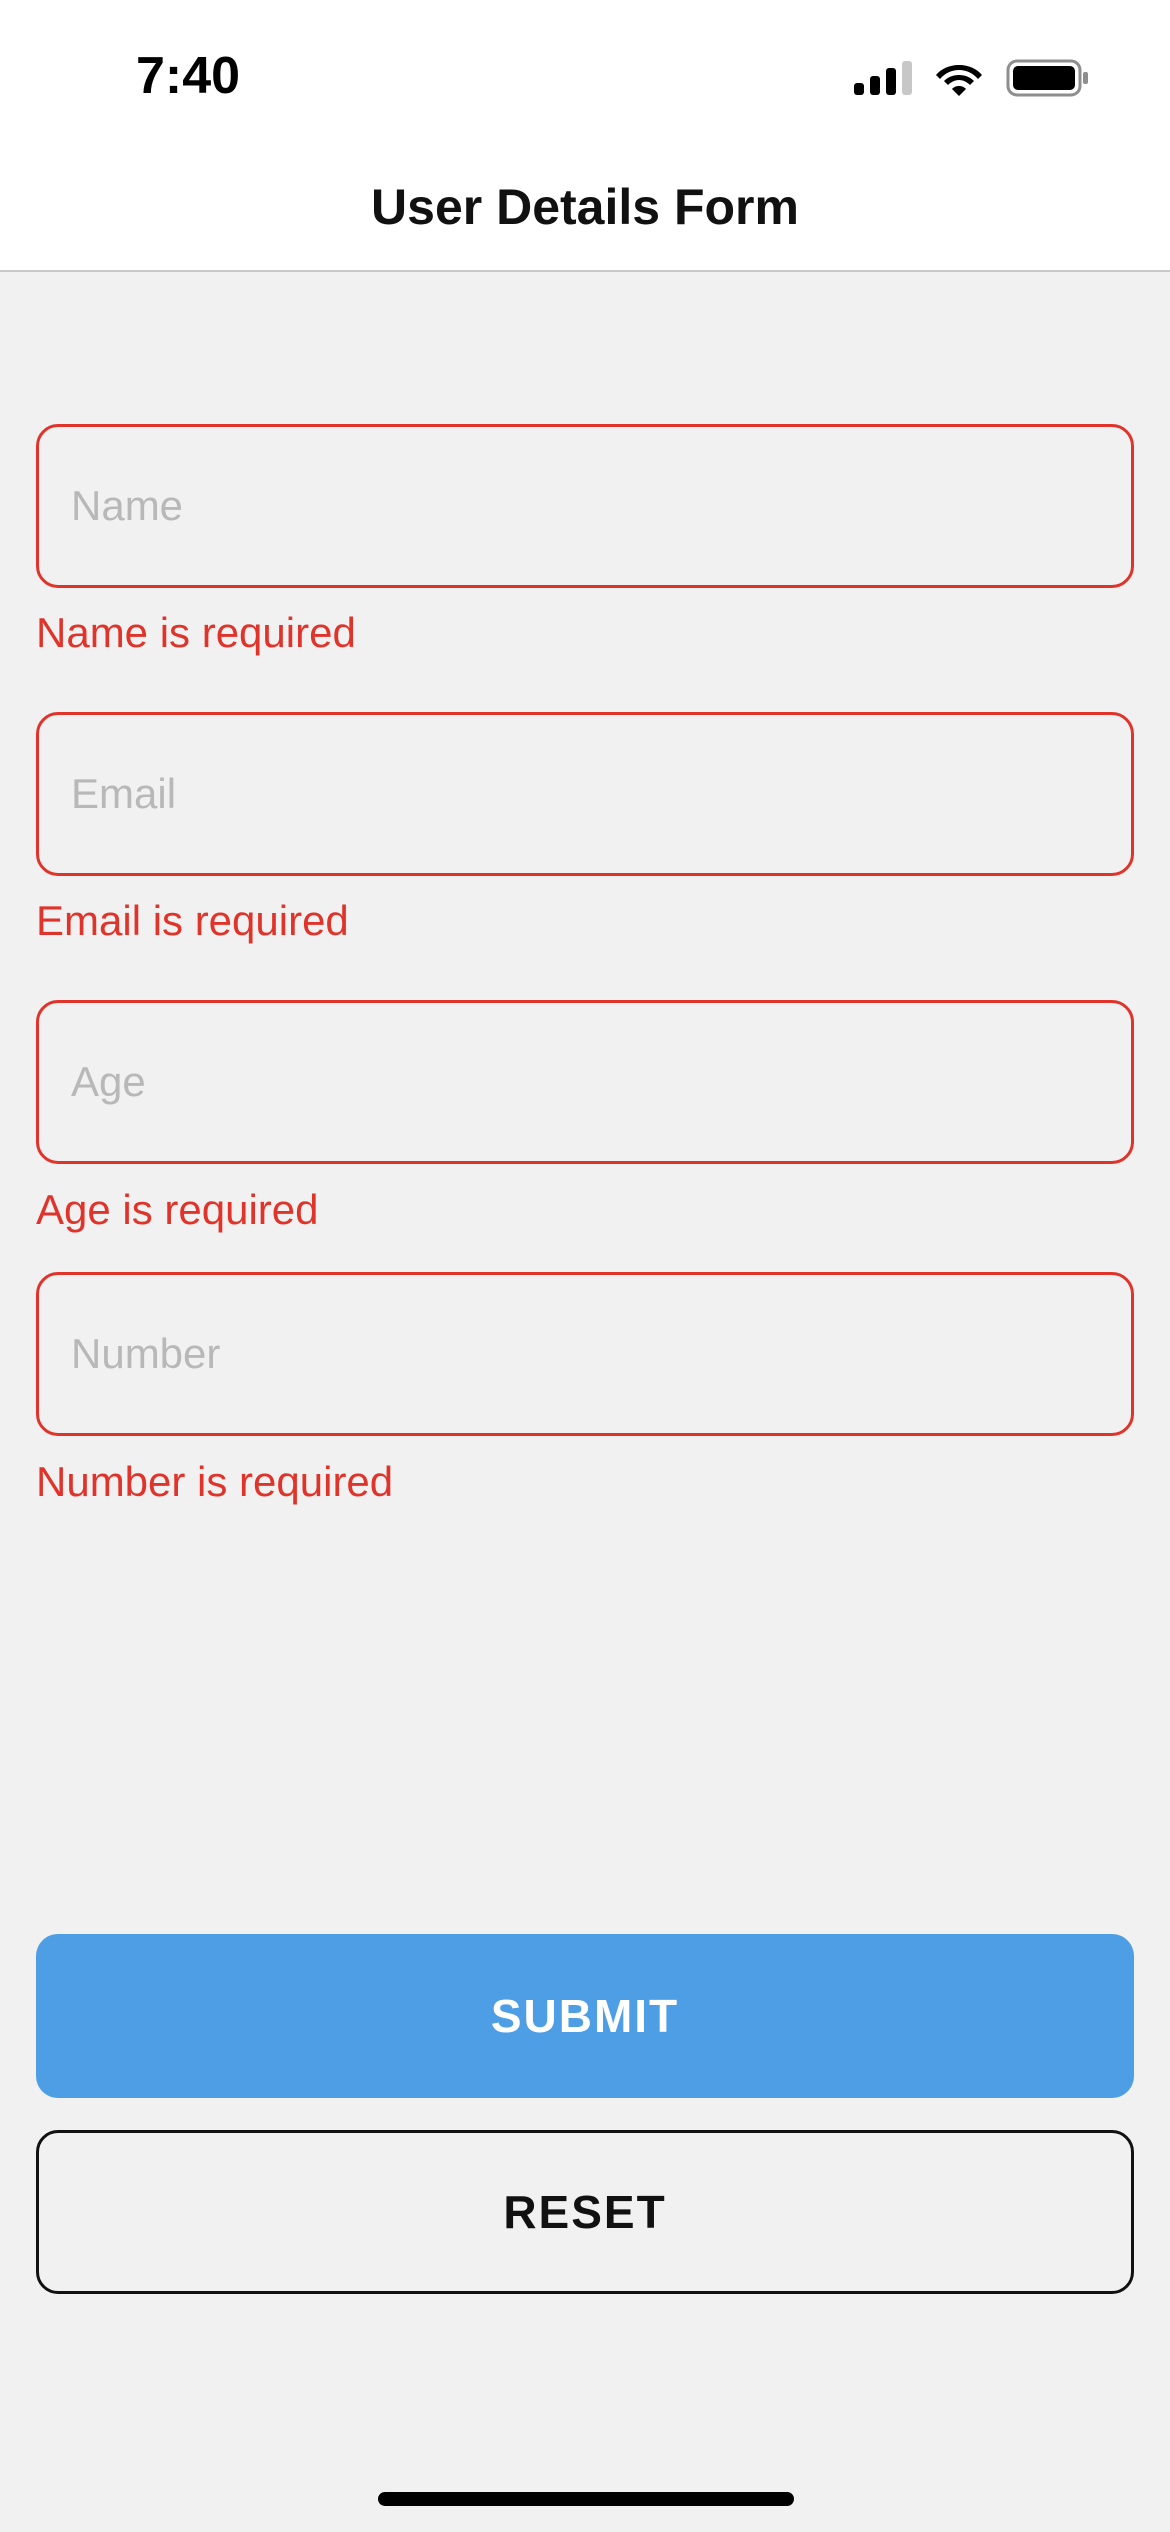 The width and height of the screenshot is (1170, 2532). I want to click on email-error-text: Email is required, so click(192, 920).